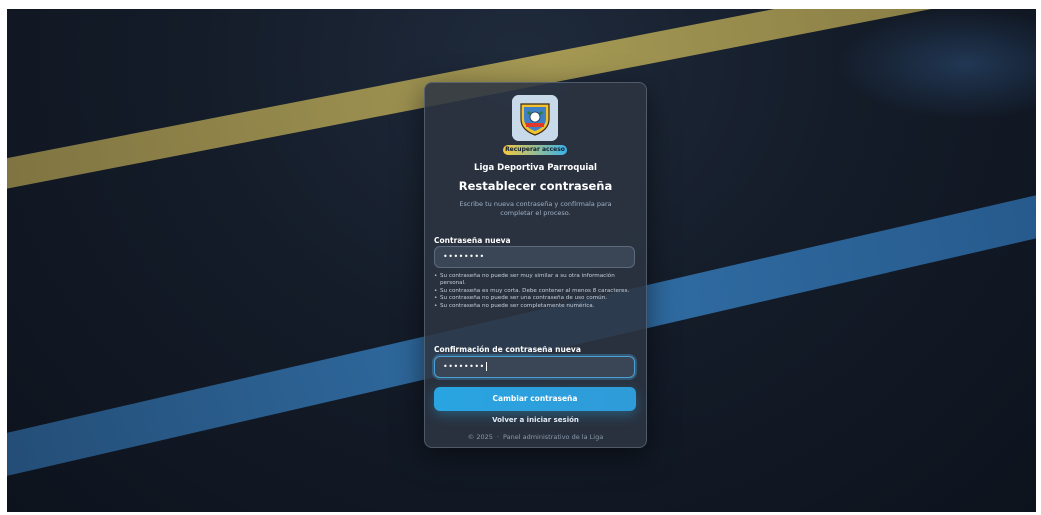 This screenshot has height=515, width=1041. What do you see at coordinates (553, 437) in the screenshot?
I see `footer-text: Panel administrativo de la Liga` at bounding box center [553, 437].